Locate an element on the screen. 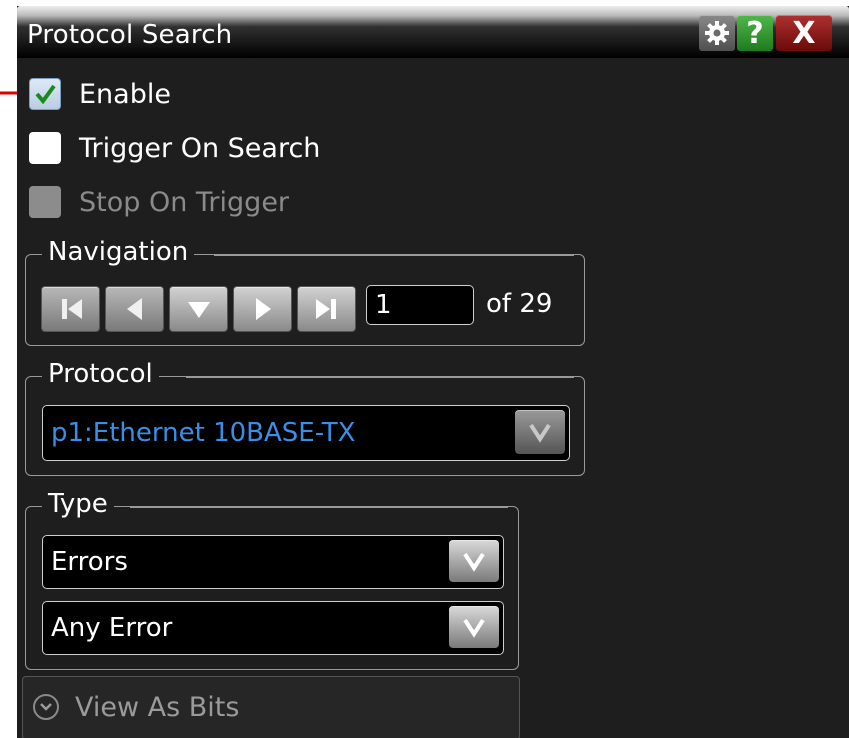 The width and height of the screenshot is (849, 738). type-group: Type Errors Any Error is located at coordinates (272, 579).